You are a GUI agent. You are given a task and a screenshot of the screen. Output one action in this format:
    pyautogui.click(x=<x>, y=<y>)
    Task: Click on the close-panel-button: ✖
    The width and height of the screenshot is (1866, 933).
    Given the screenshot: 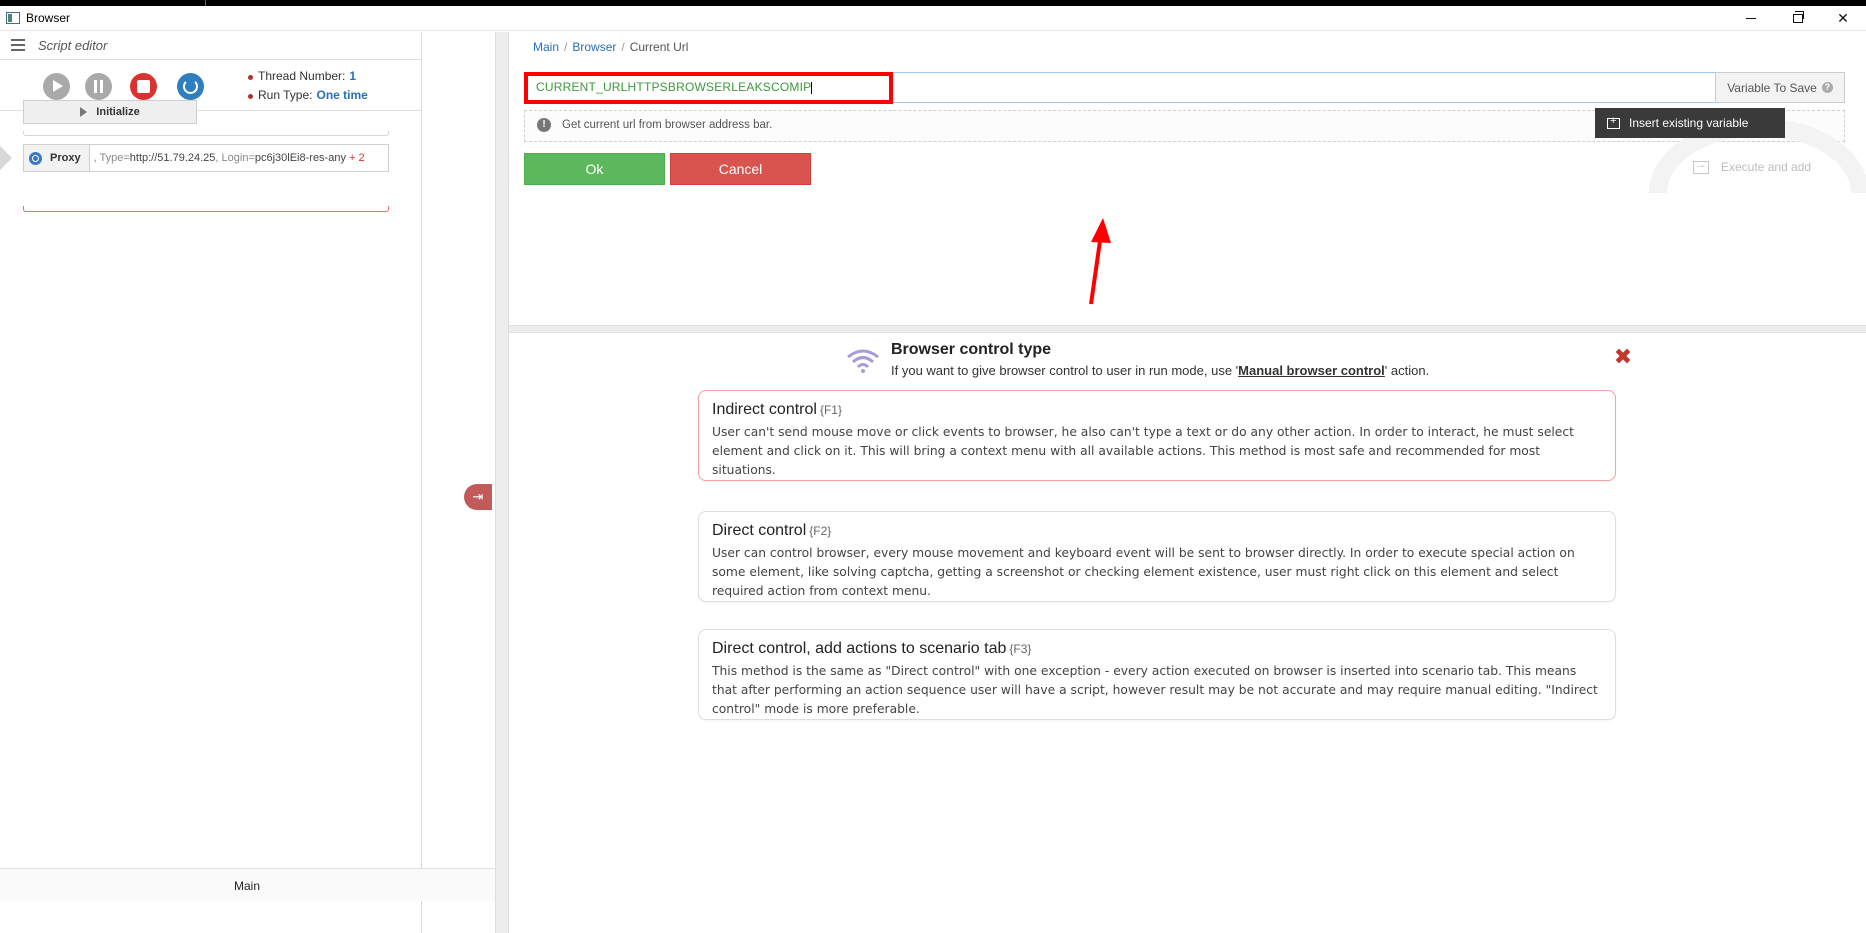 What is the action you would take?
    pyautogui.click(x=1623, y=357)
    